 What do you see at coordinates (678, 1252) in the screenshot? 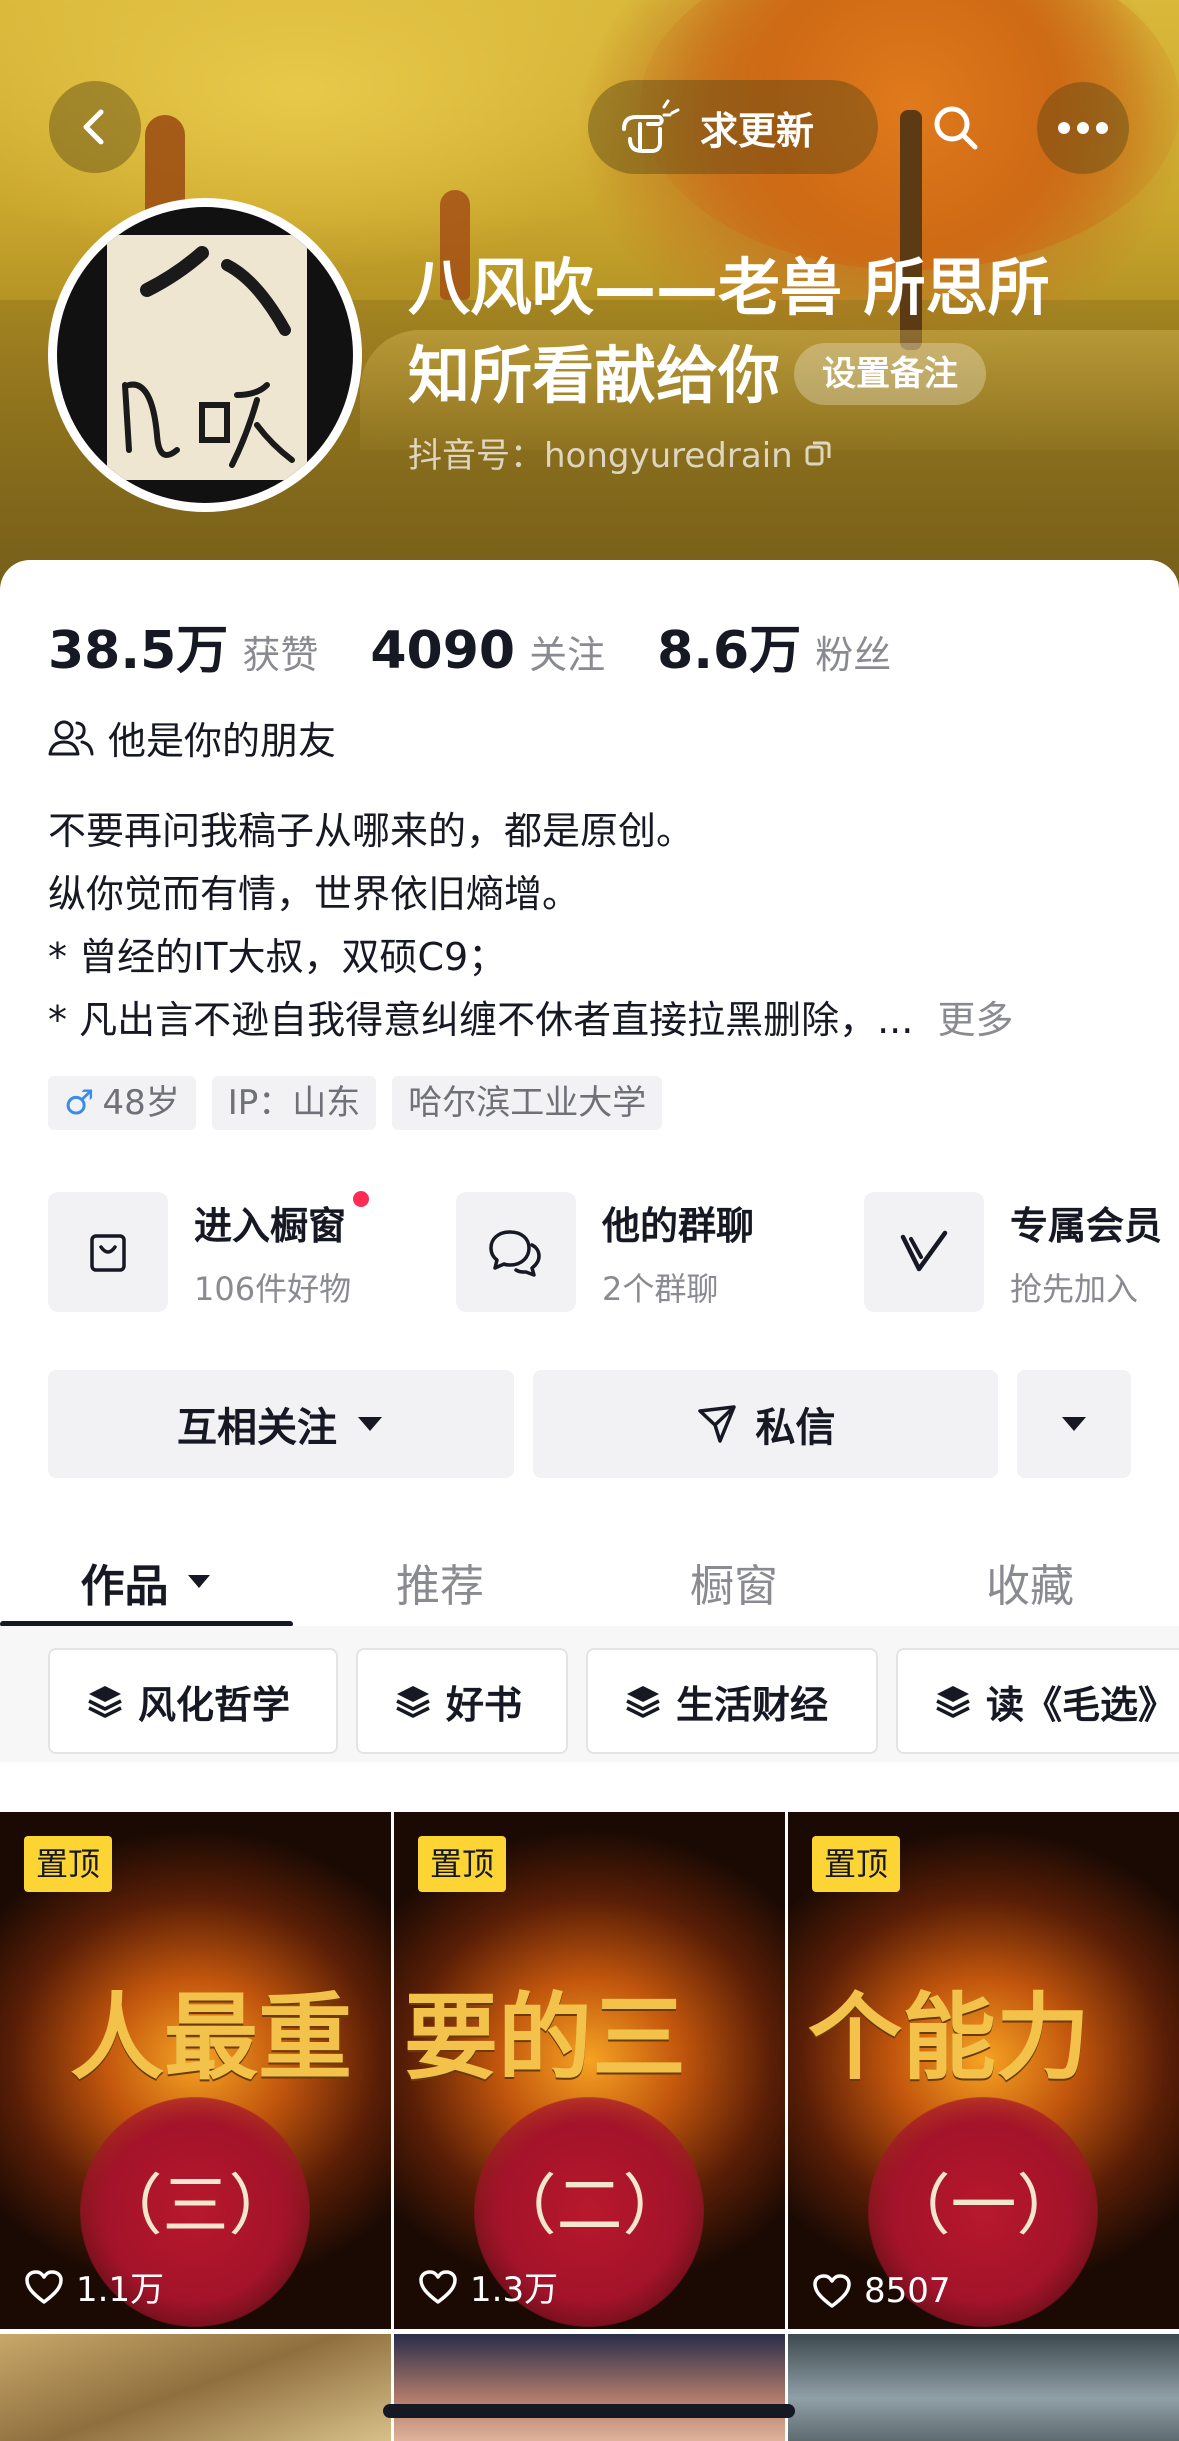
I see `service-text: 他的群聊 2个群聊` at bounding box center [678, 1252].